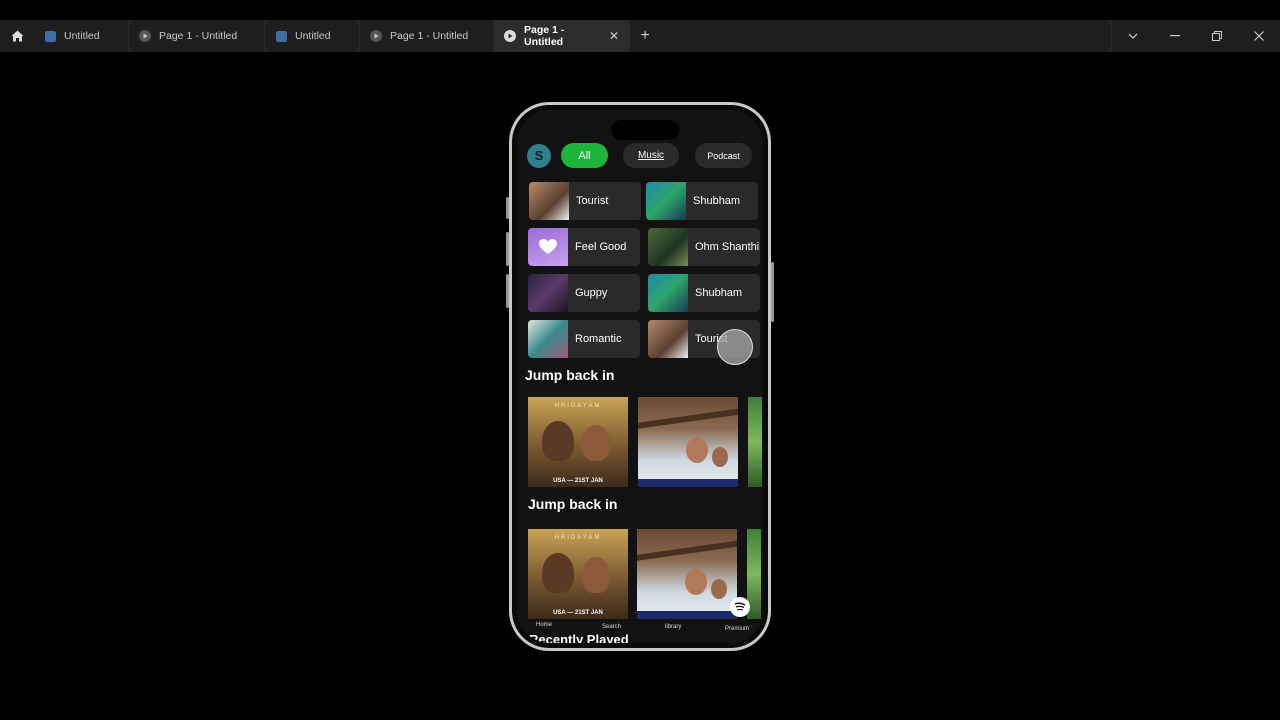 This screenshot has height=720, width=1280. Describe the element at coordinates (598, 339) in the screenshot. I see `card-label: Romantic` at that location.